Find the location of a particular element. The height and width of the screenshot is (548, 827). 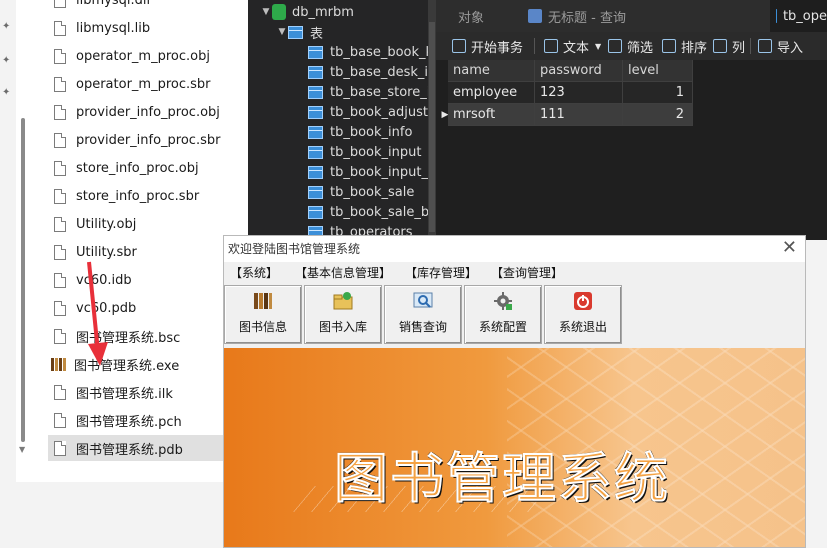

menu-basic-info: 【基本信息管理】 is located at coordinates (343, 272).